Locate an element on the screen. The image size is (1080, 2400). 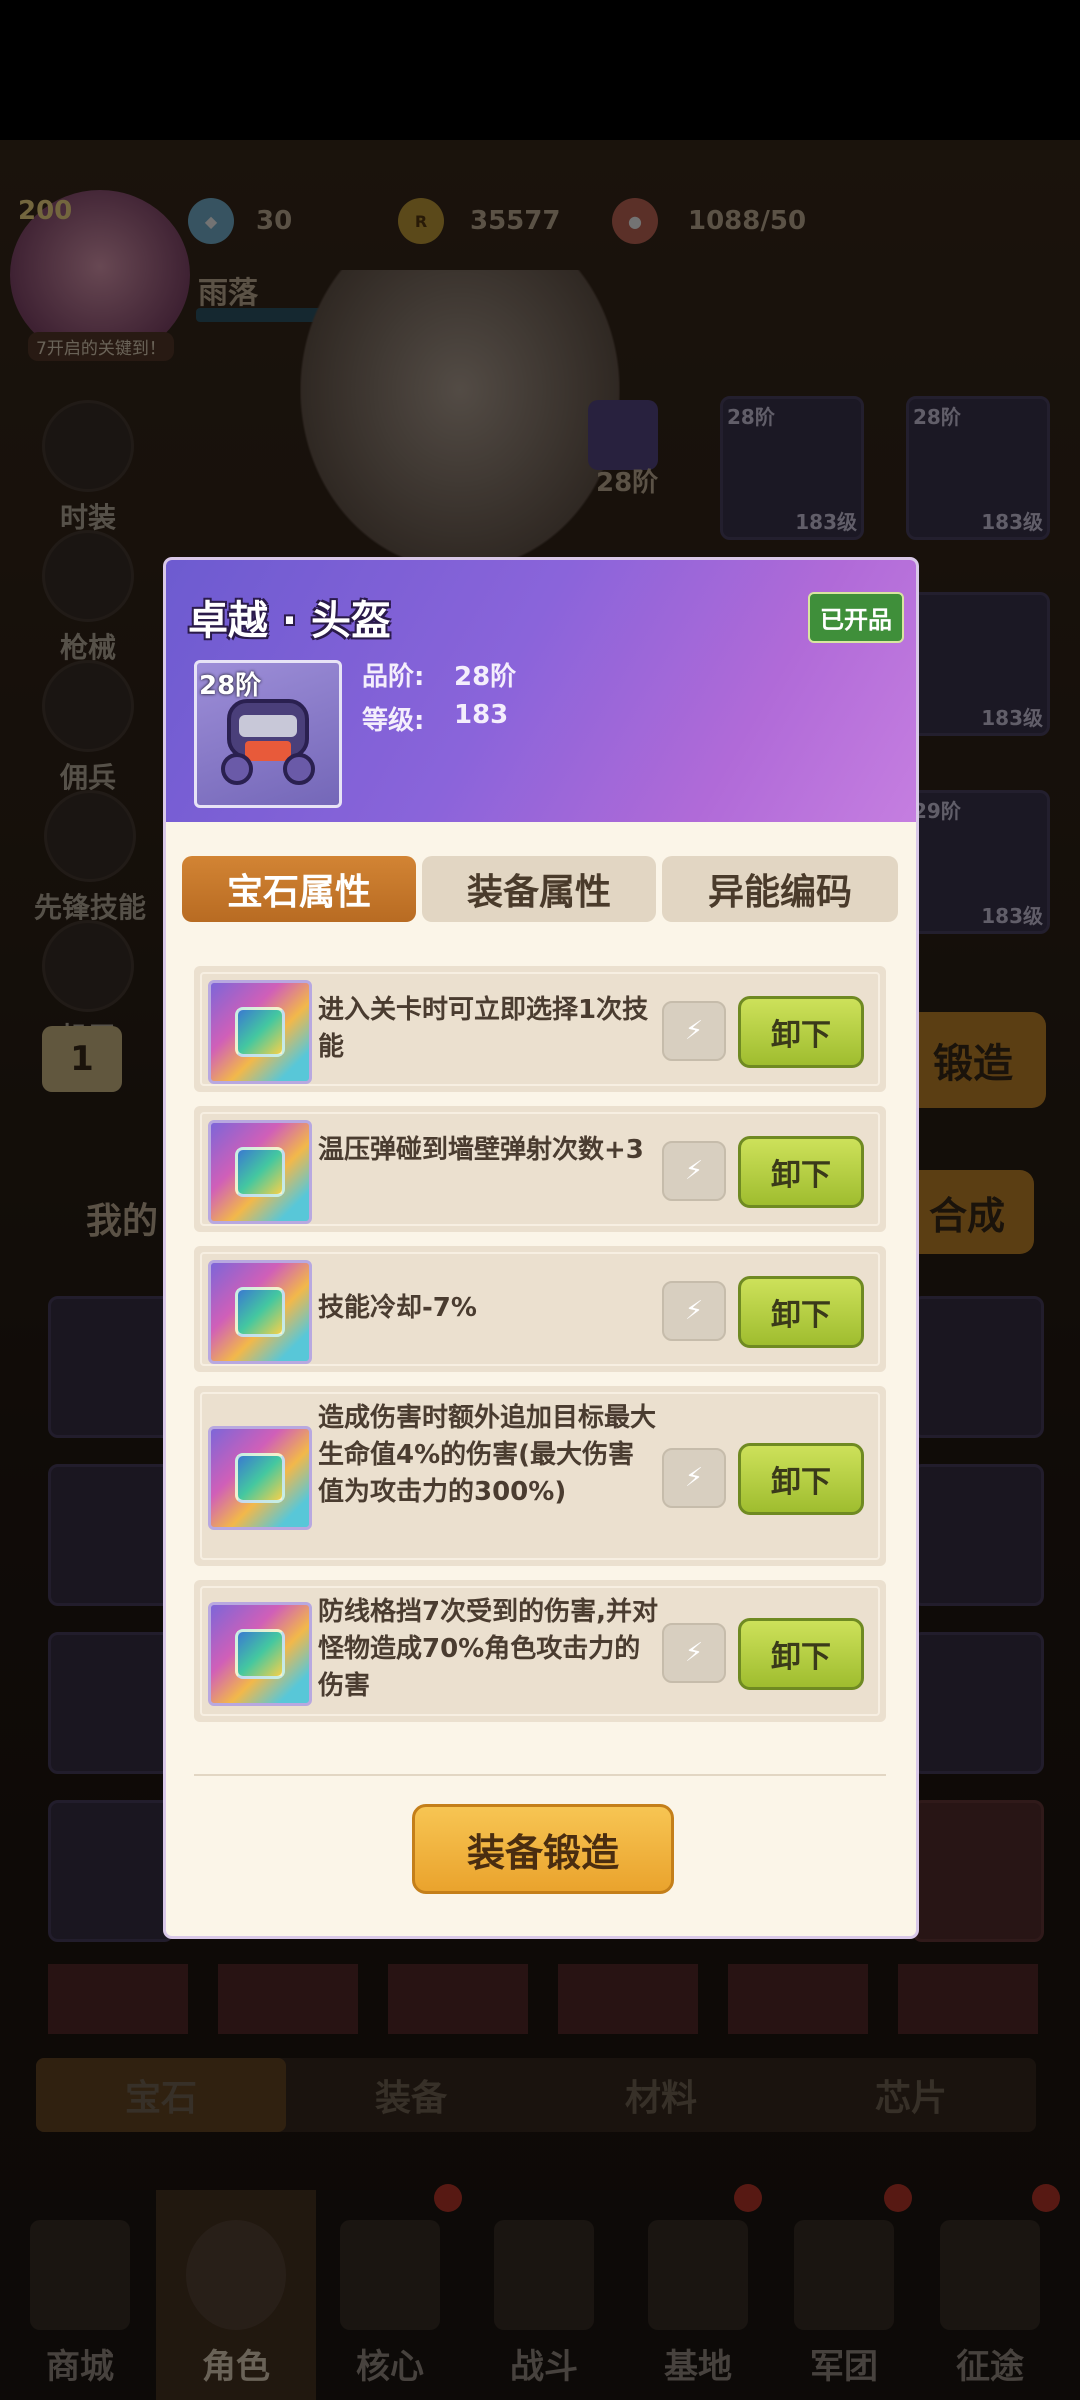
tab-material: 材料 is located at coordinates (661, 2095).